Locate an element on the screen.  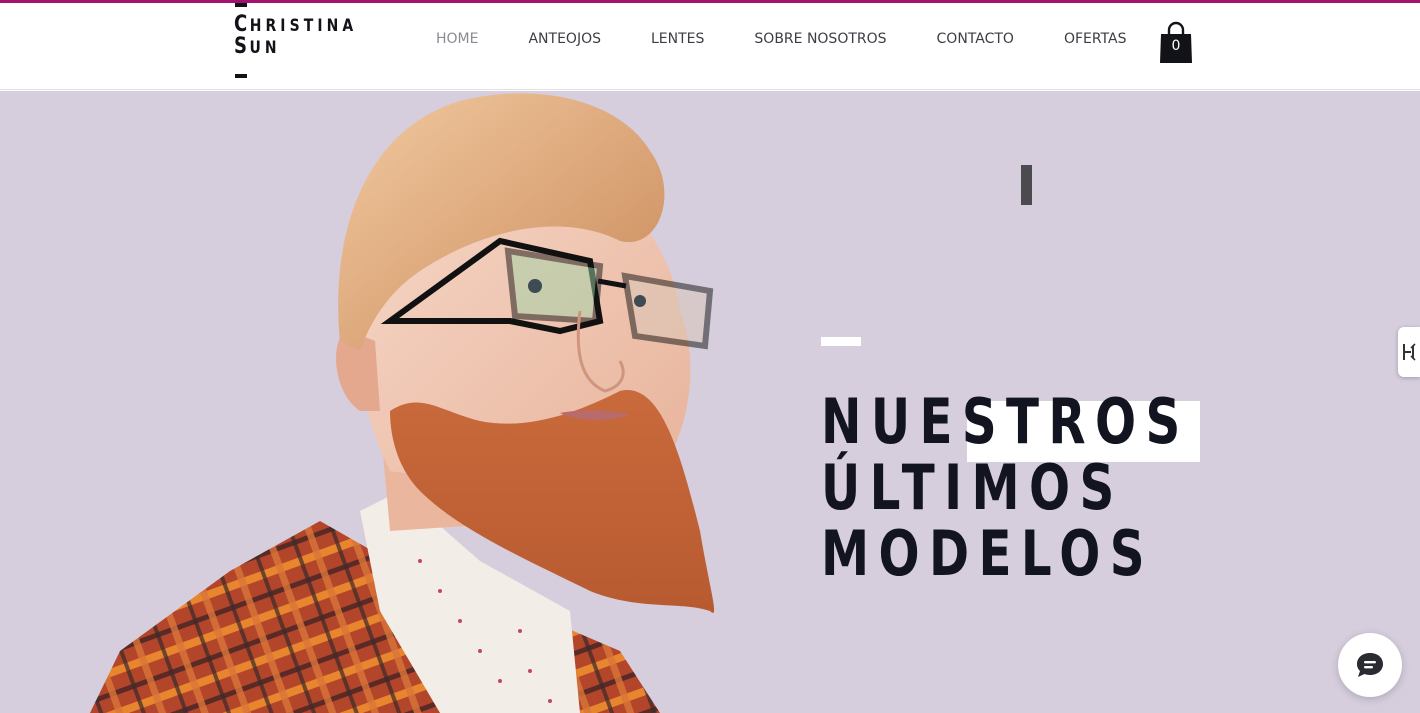
logo-line-2: SUN is located at coordinates (257, 46).